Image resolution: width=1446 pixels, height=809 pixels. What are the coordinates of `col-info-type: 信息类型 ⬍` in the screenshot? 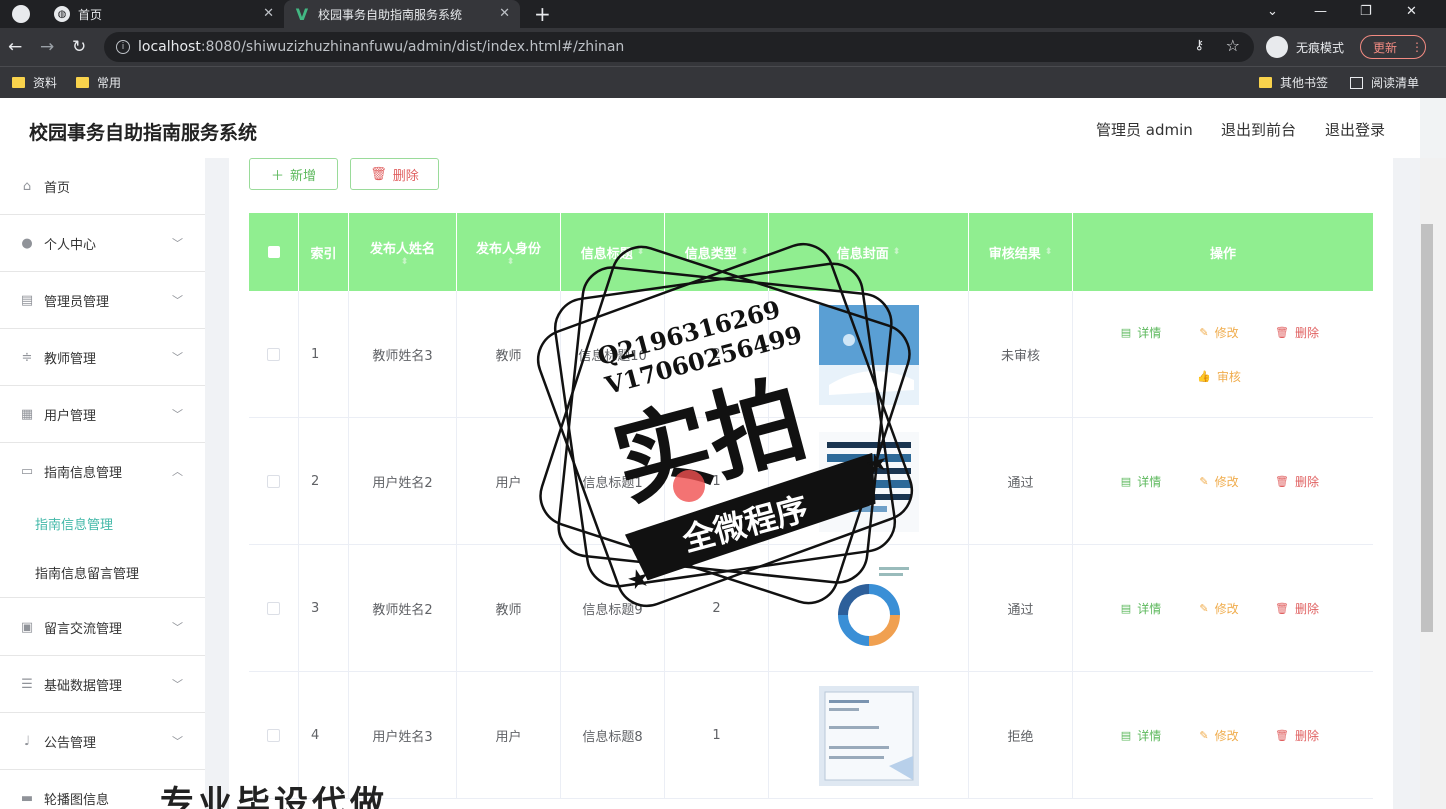 It's located at (717, 252).